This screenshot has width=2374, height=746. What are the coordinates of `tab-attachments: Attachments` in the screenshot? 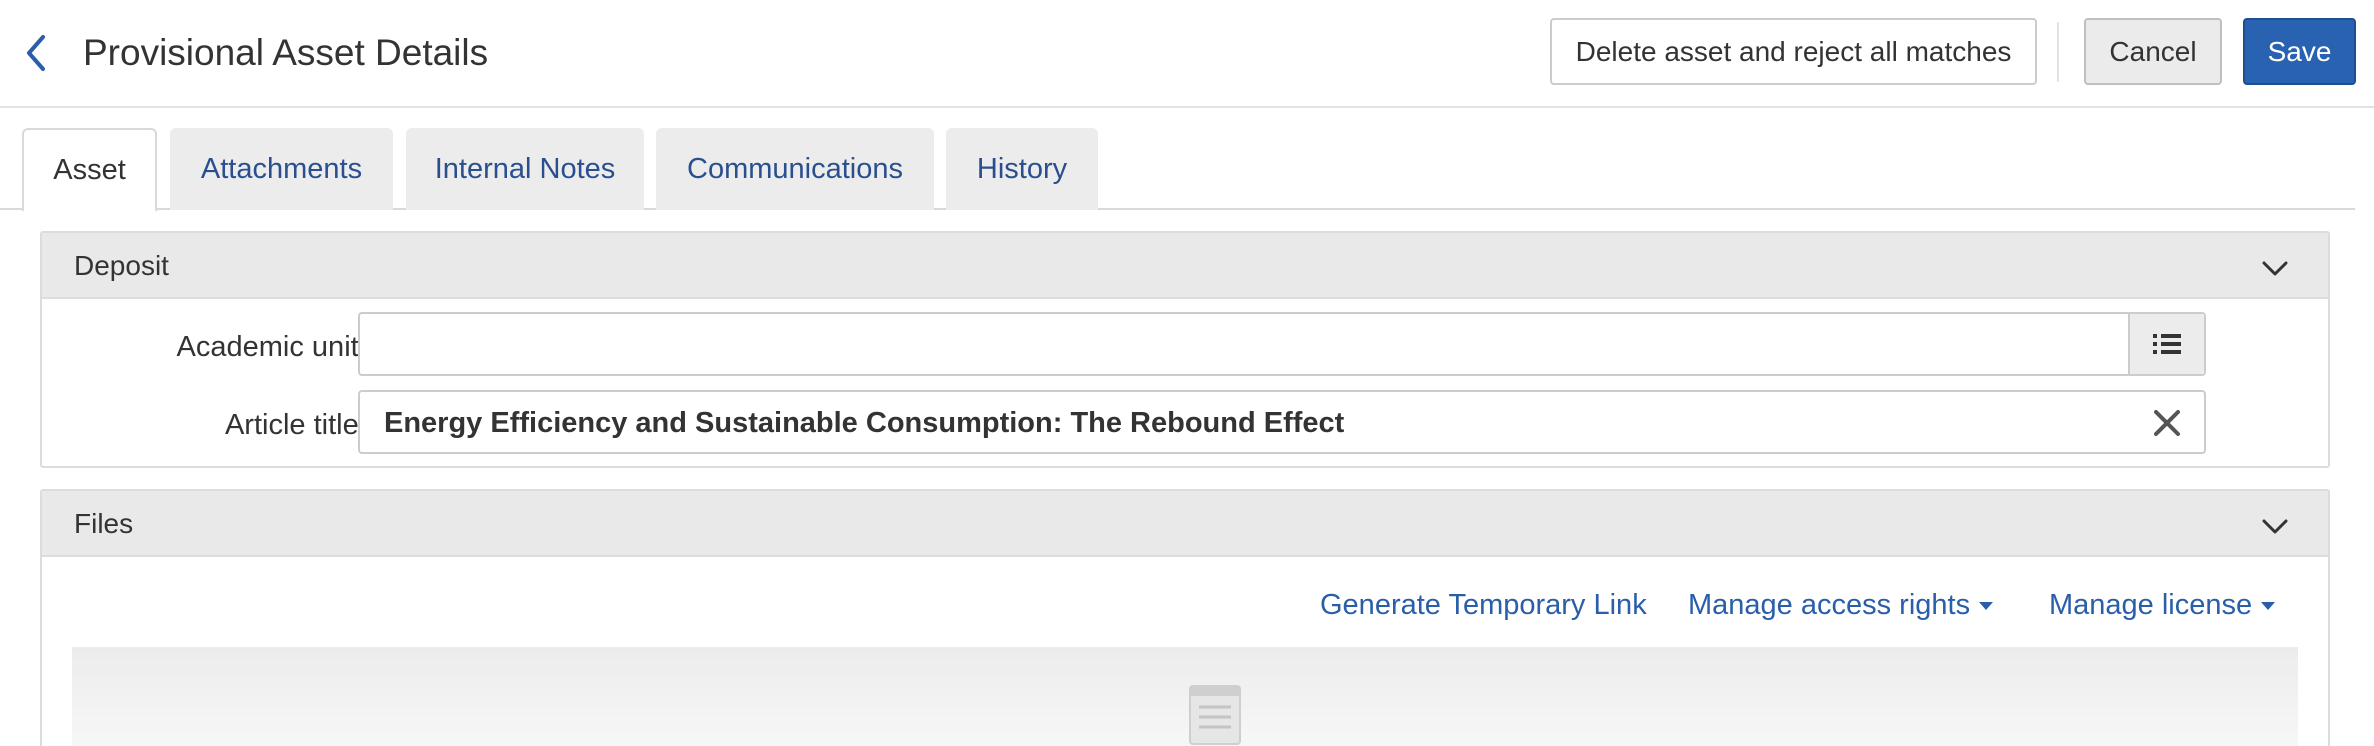 It's located at (281, 169).